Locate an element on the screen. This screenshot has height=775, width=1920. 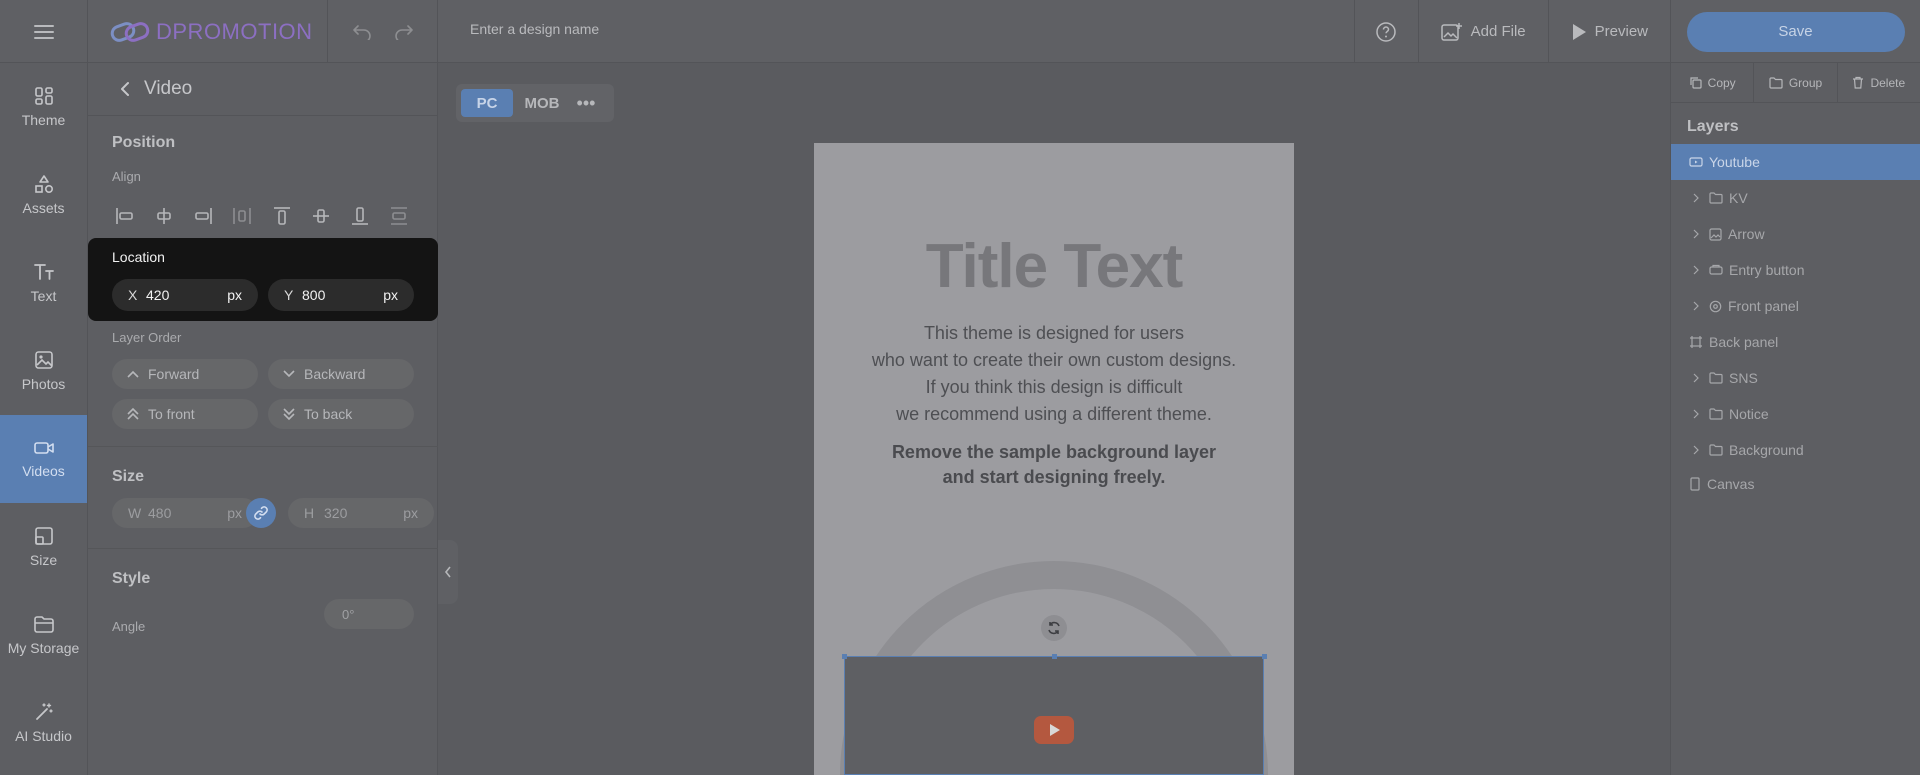
undo-icon is located at coordinates (362, 32).